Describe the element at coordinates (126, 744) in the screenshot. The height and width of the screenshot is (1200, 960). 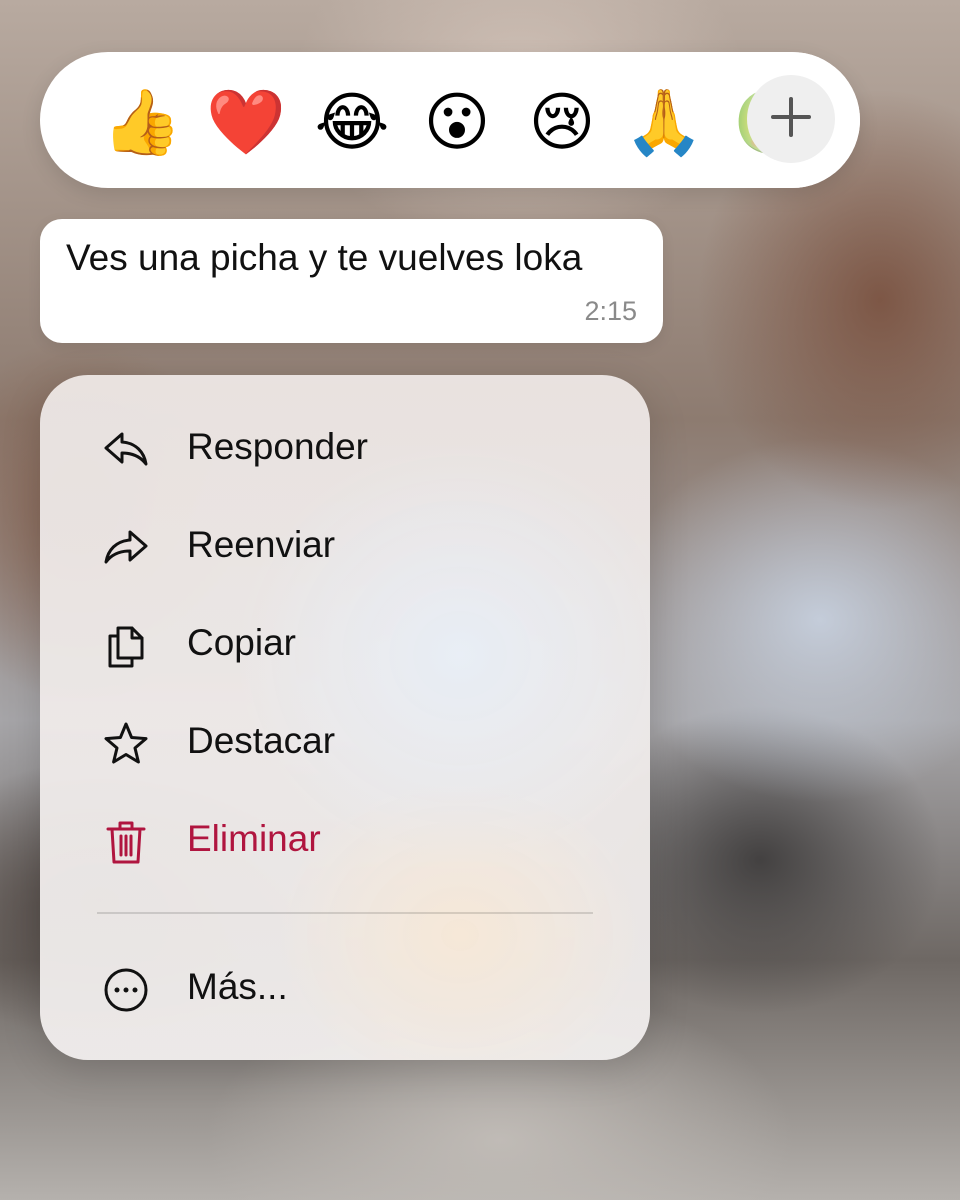
I see `star-icon` at that location.